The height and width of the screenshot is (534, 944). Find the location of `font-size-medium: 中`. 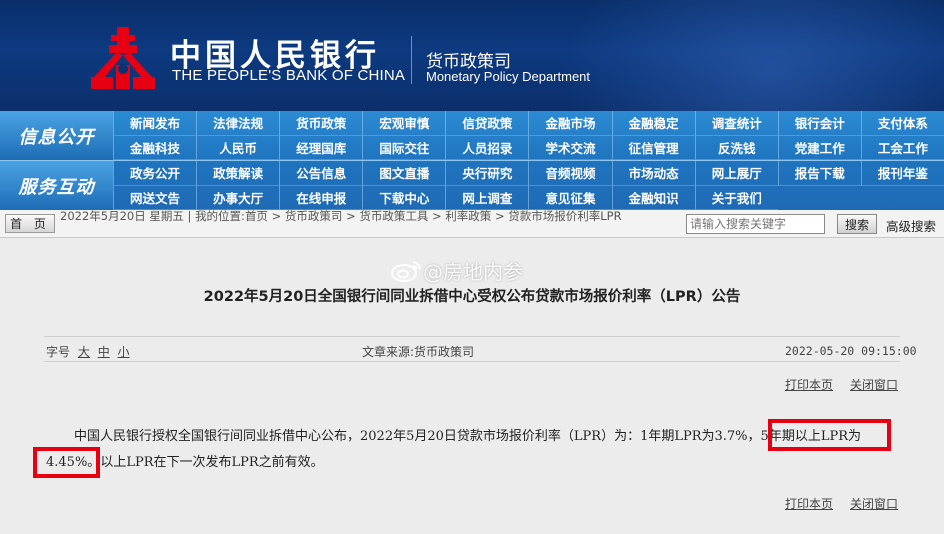

font-size-medium: 中 is located at coordinates (104, 352).